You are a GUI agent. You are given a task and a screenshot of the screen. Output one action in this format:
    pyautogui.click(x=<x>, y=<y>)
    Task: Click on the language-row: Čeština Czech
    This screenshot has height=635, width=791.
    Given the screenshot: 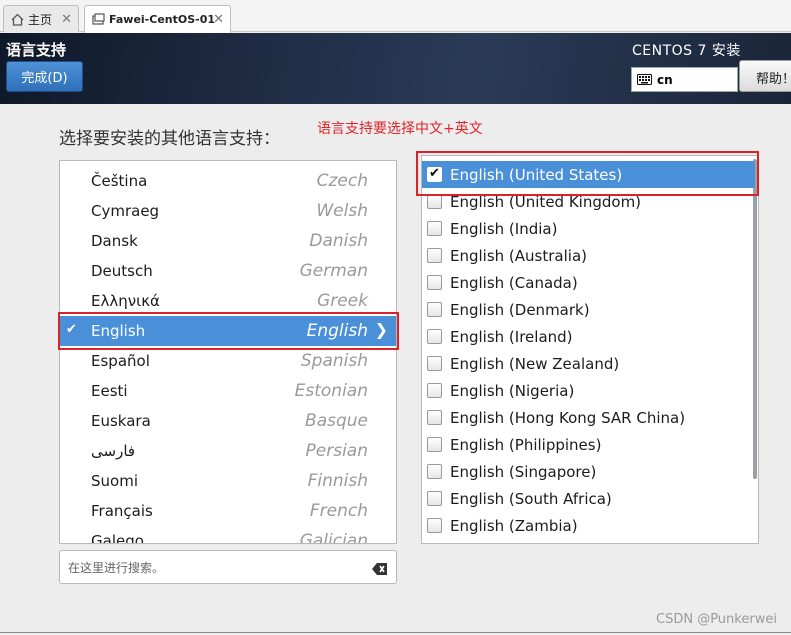 What is the action you would take?
    pyautogui.click(x=228, y=181)
    